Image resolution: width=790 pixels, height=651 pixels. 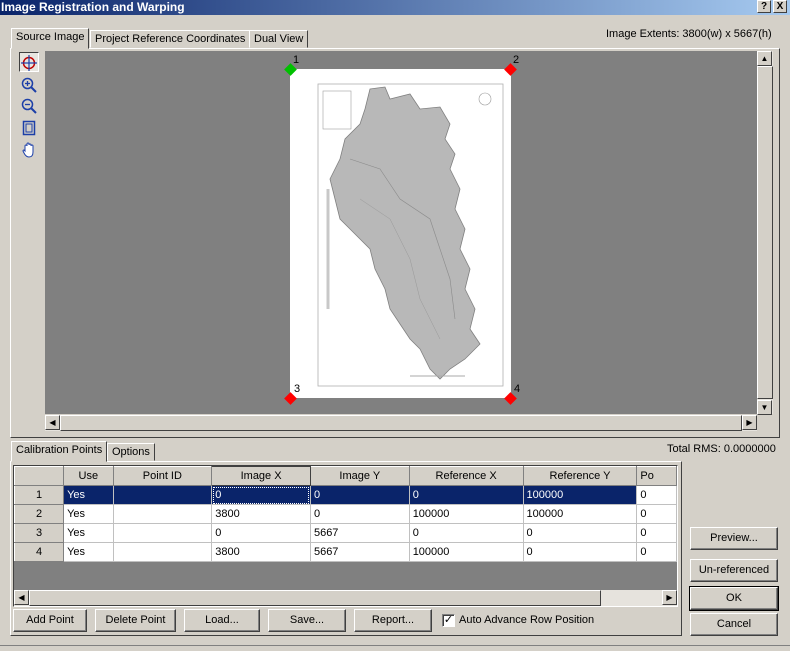 What do you see at coordinates (401, 423) in the screenshot?
I see `canvas-horizontal-thumb` at bounding box center [401, 423].